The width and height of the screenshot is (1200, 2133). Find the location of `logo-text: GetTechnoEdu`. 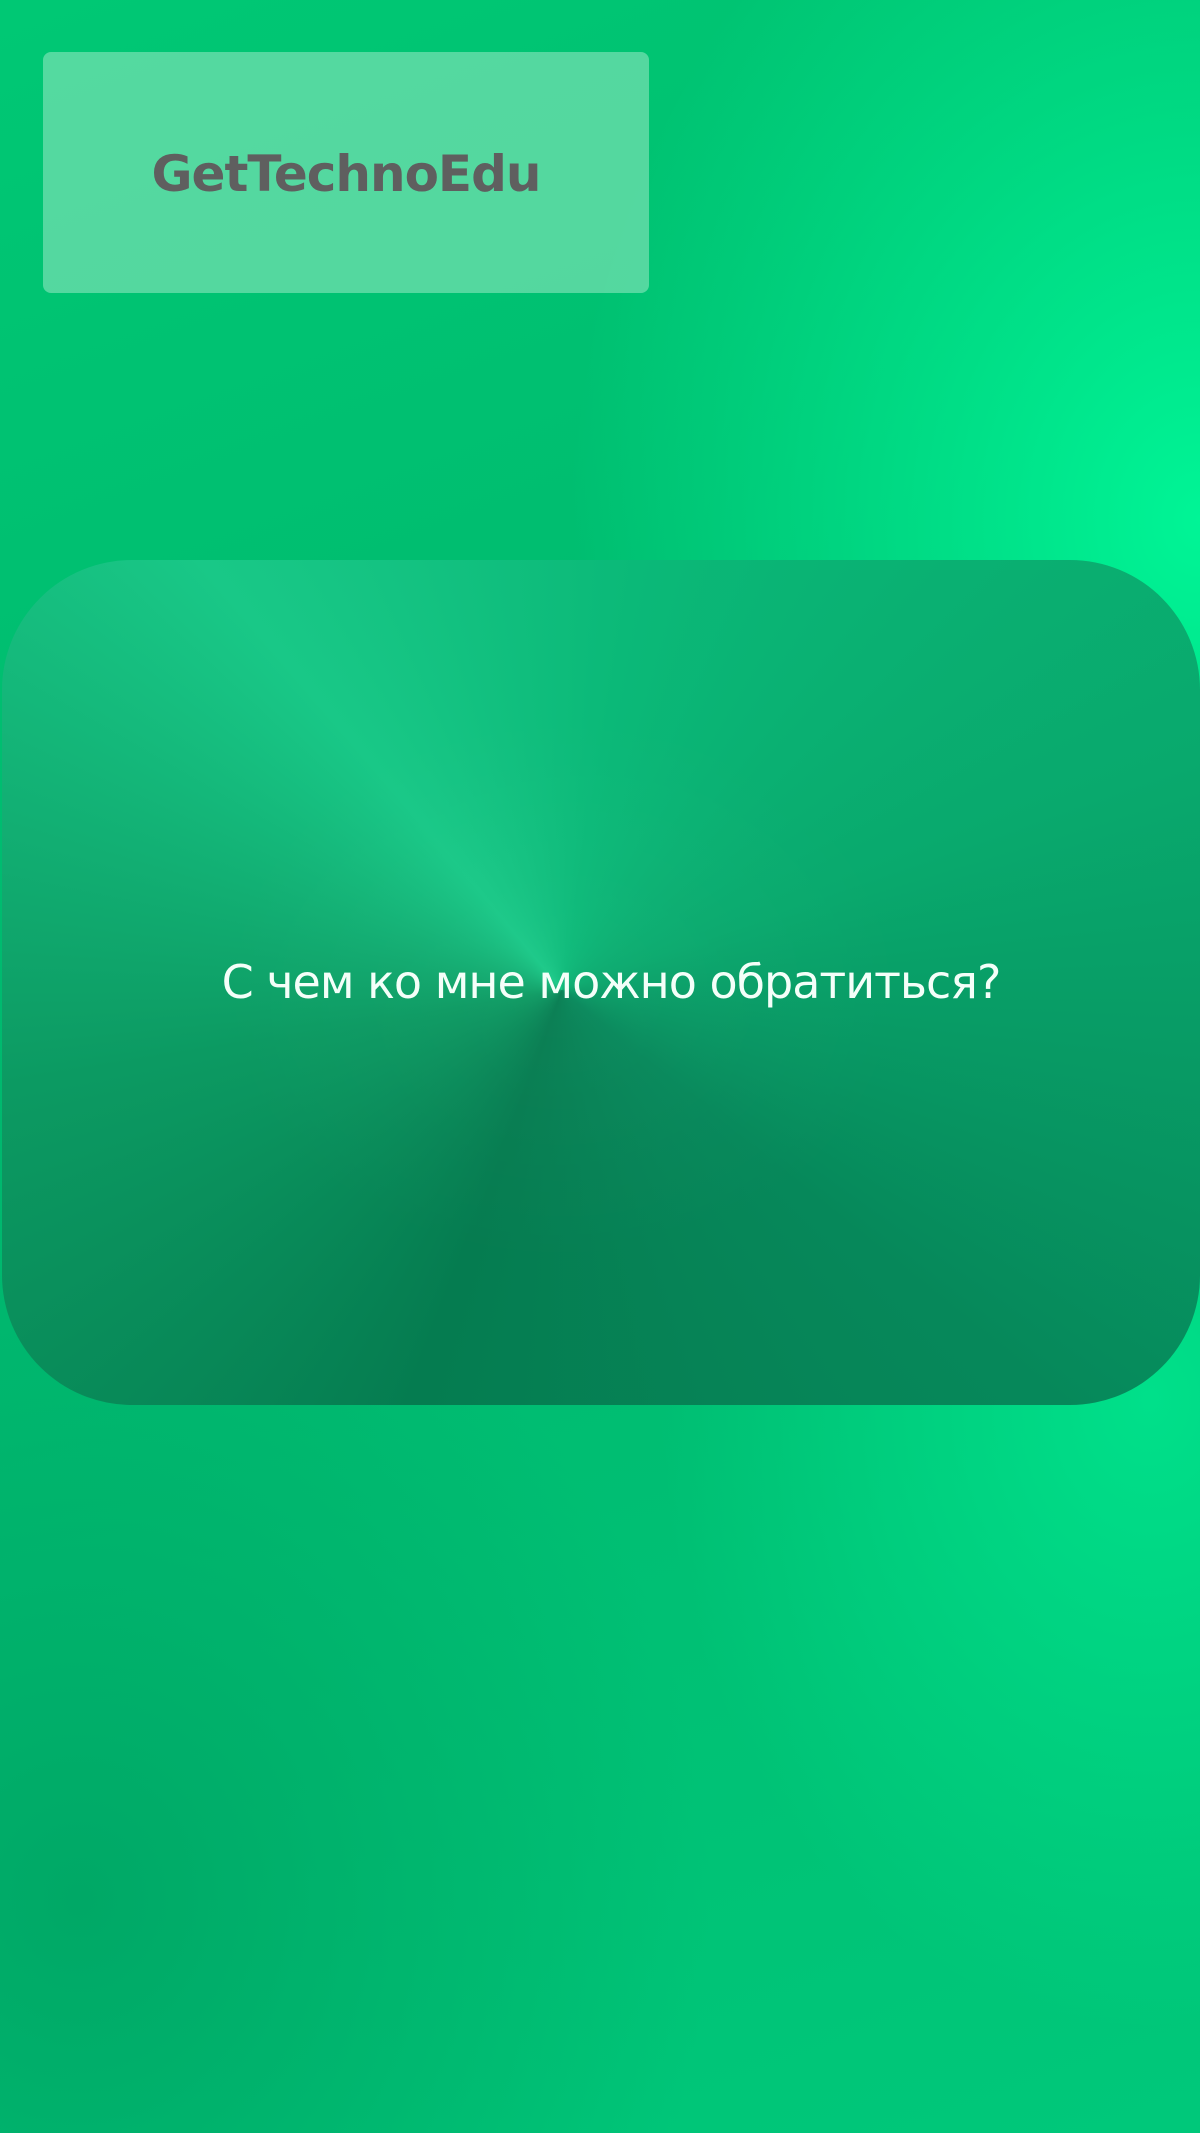

logo-text: GetTechnoEdu is located at coordinates (346, 173).